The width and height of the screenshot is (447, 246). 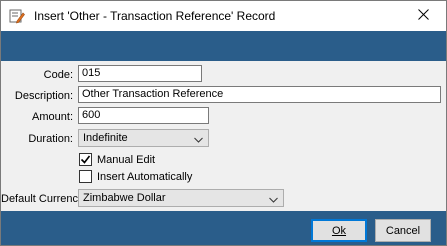 I want to click on default-currency-label: Default Currency:, so click(x=44, y=199).